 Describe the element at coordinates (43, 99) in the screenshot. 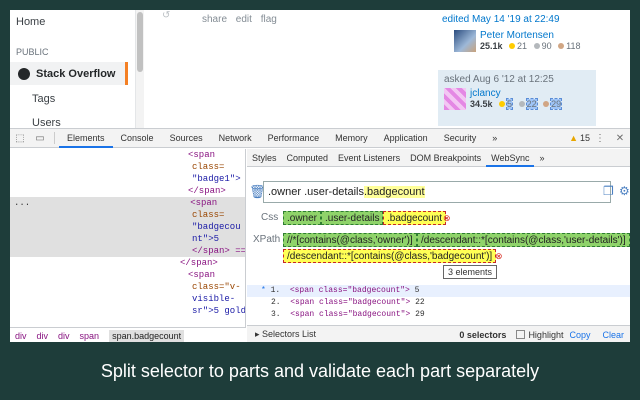

I see `sidebar-item-tags: Tags` at that location.